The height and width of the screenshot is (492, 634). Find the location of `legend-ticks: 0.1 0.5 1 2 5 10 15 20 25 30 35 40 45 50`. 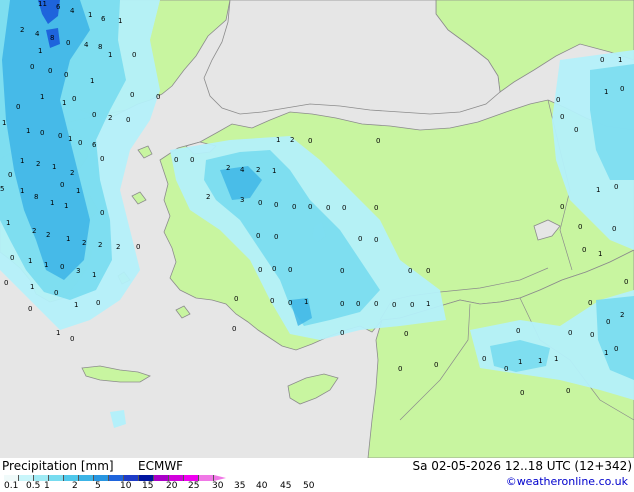

legend-ticks: 0.1 0.5 1 2 5 10 15 20 25 30 35 40 45 50 is located at coordinates (170, 487).